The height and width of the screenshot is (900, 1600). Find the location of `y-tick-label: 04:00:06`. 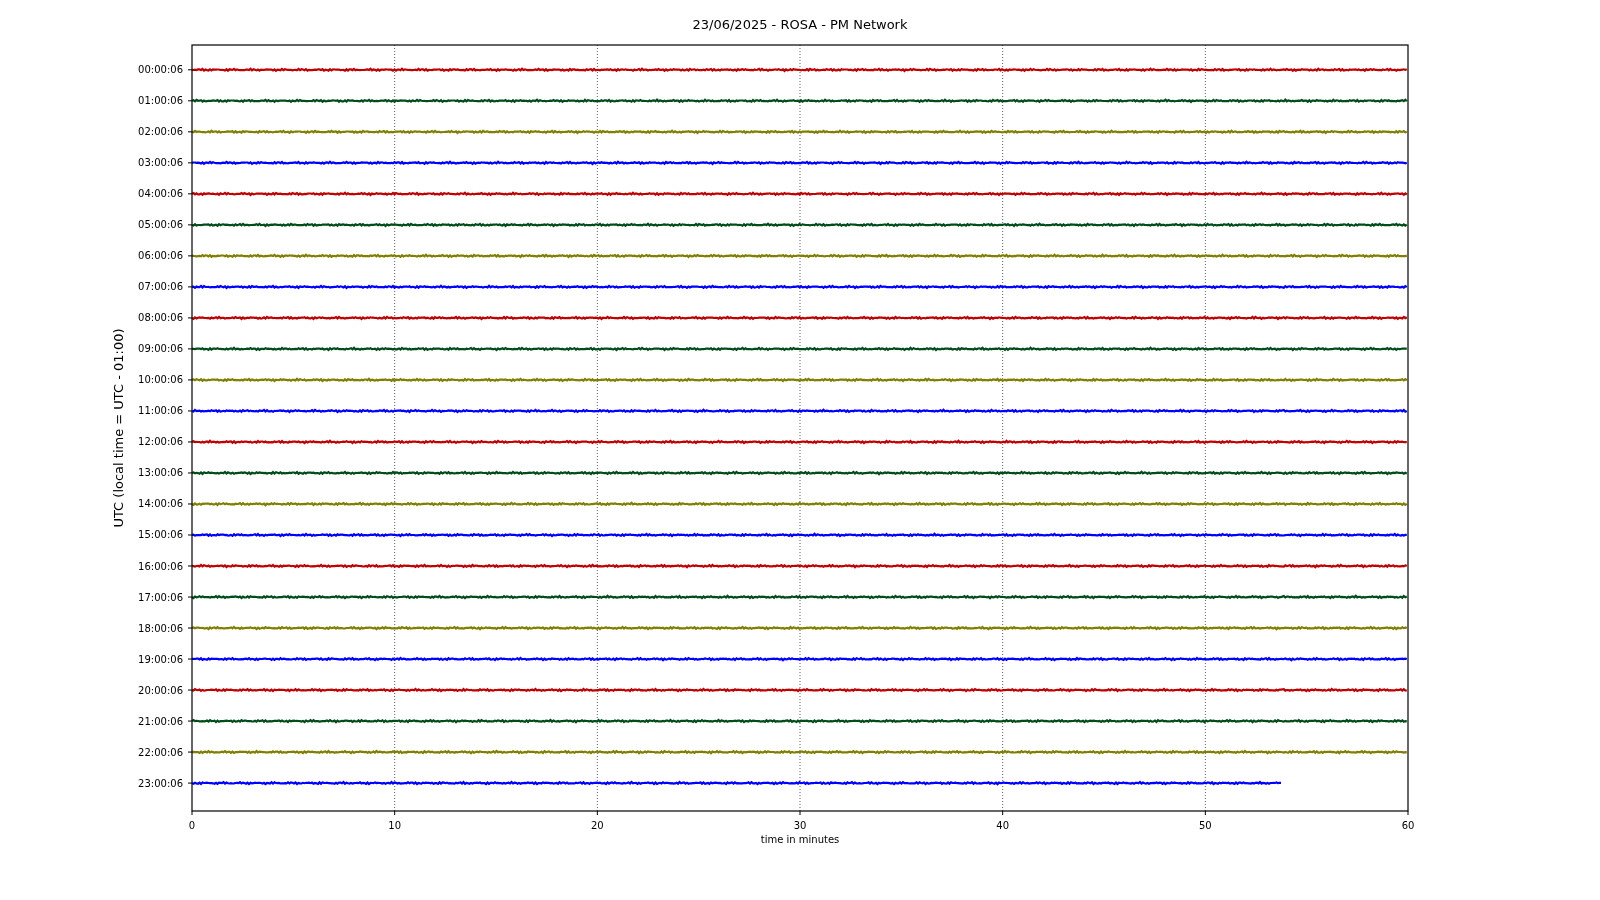

y-tick-label: 04:00:06 is located at coordinates (160, 194).